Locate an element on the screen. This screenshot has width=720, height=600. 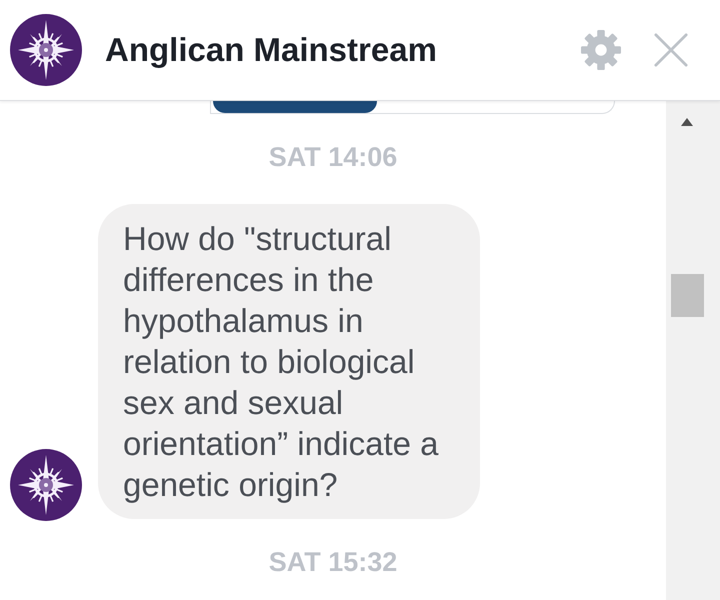
scrollbar-track is located at coordinates (693, 350).